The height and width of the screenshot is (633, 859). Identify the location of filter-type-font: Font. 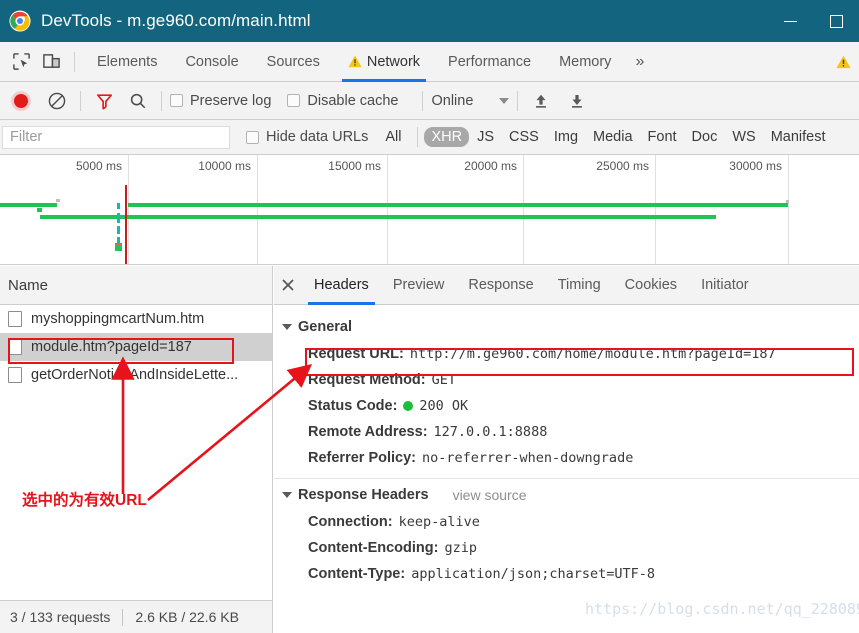
(662, 137).